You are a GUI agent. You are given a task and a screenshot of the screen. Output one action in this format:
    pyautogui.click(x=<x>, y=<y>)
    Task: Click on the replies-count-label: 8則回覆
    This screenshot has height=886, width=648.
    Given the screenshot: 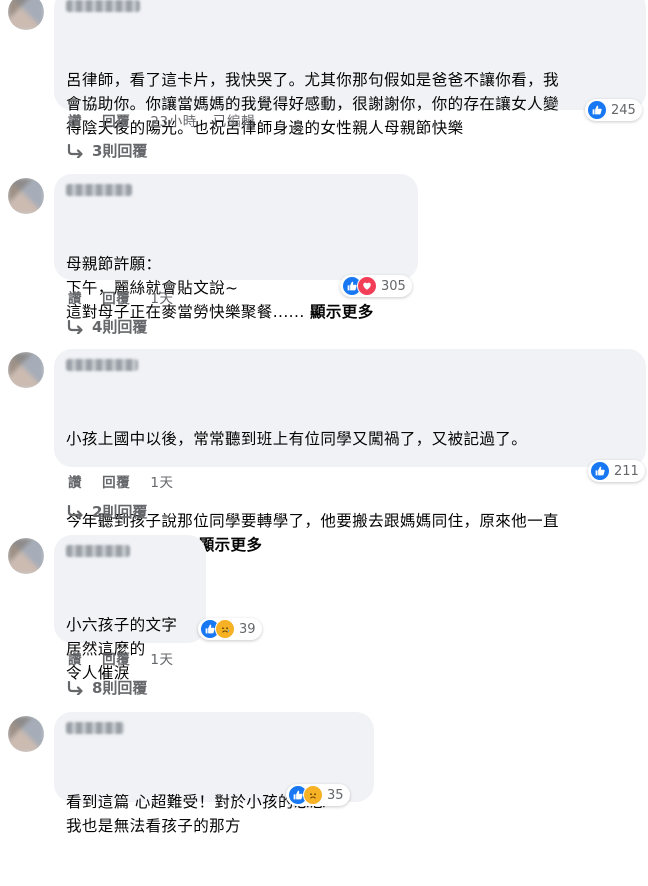 What is the action you would take?
    pyautogui.click(x=120, y=688)
    